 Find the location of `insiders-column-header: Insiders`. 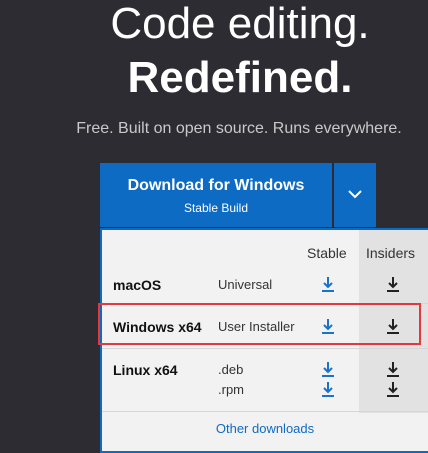

insiders-column-header: Insiders is located at coordinates (391, 253).